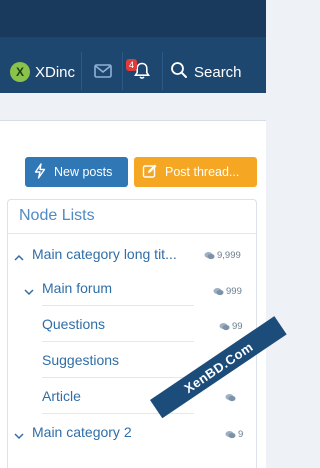 The image size is (320, 468). I want to click on username: XDinc, so click(55, 72).